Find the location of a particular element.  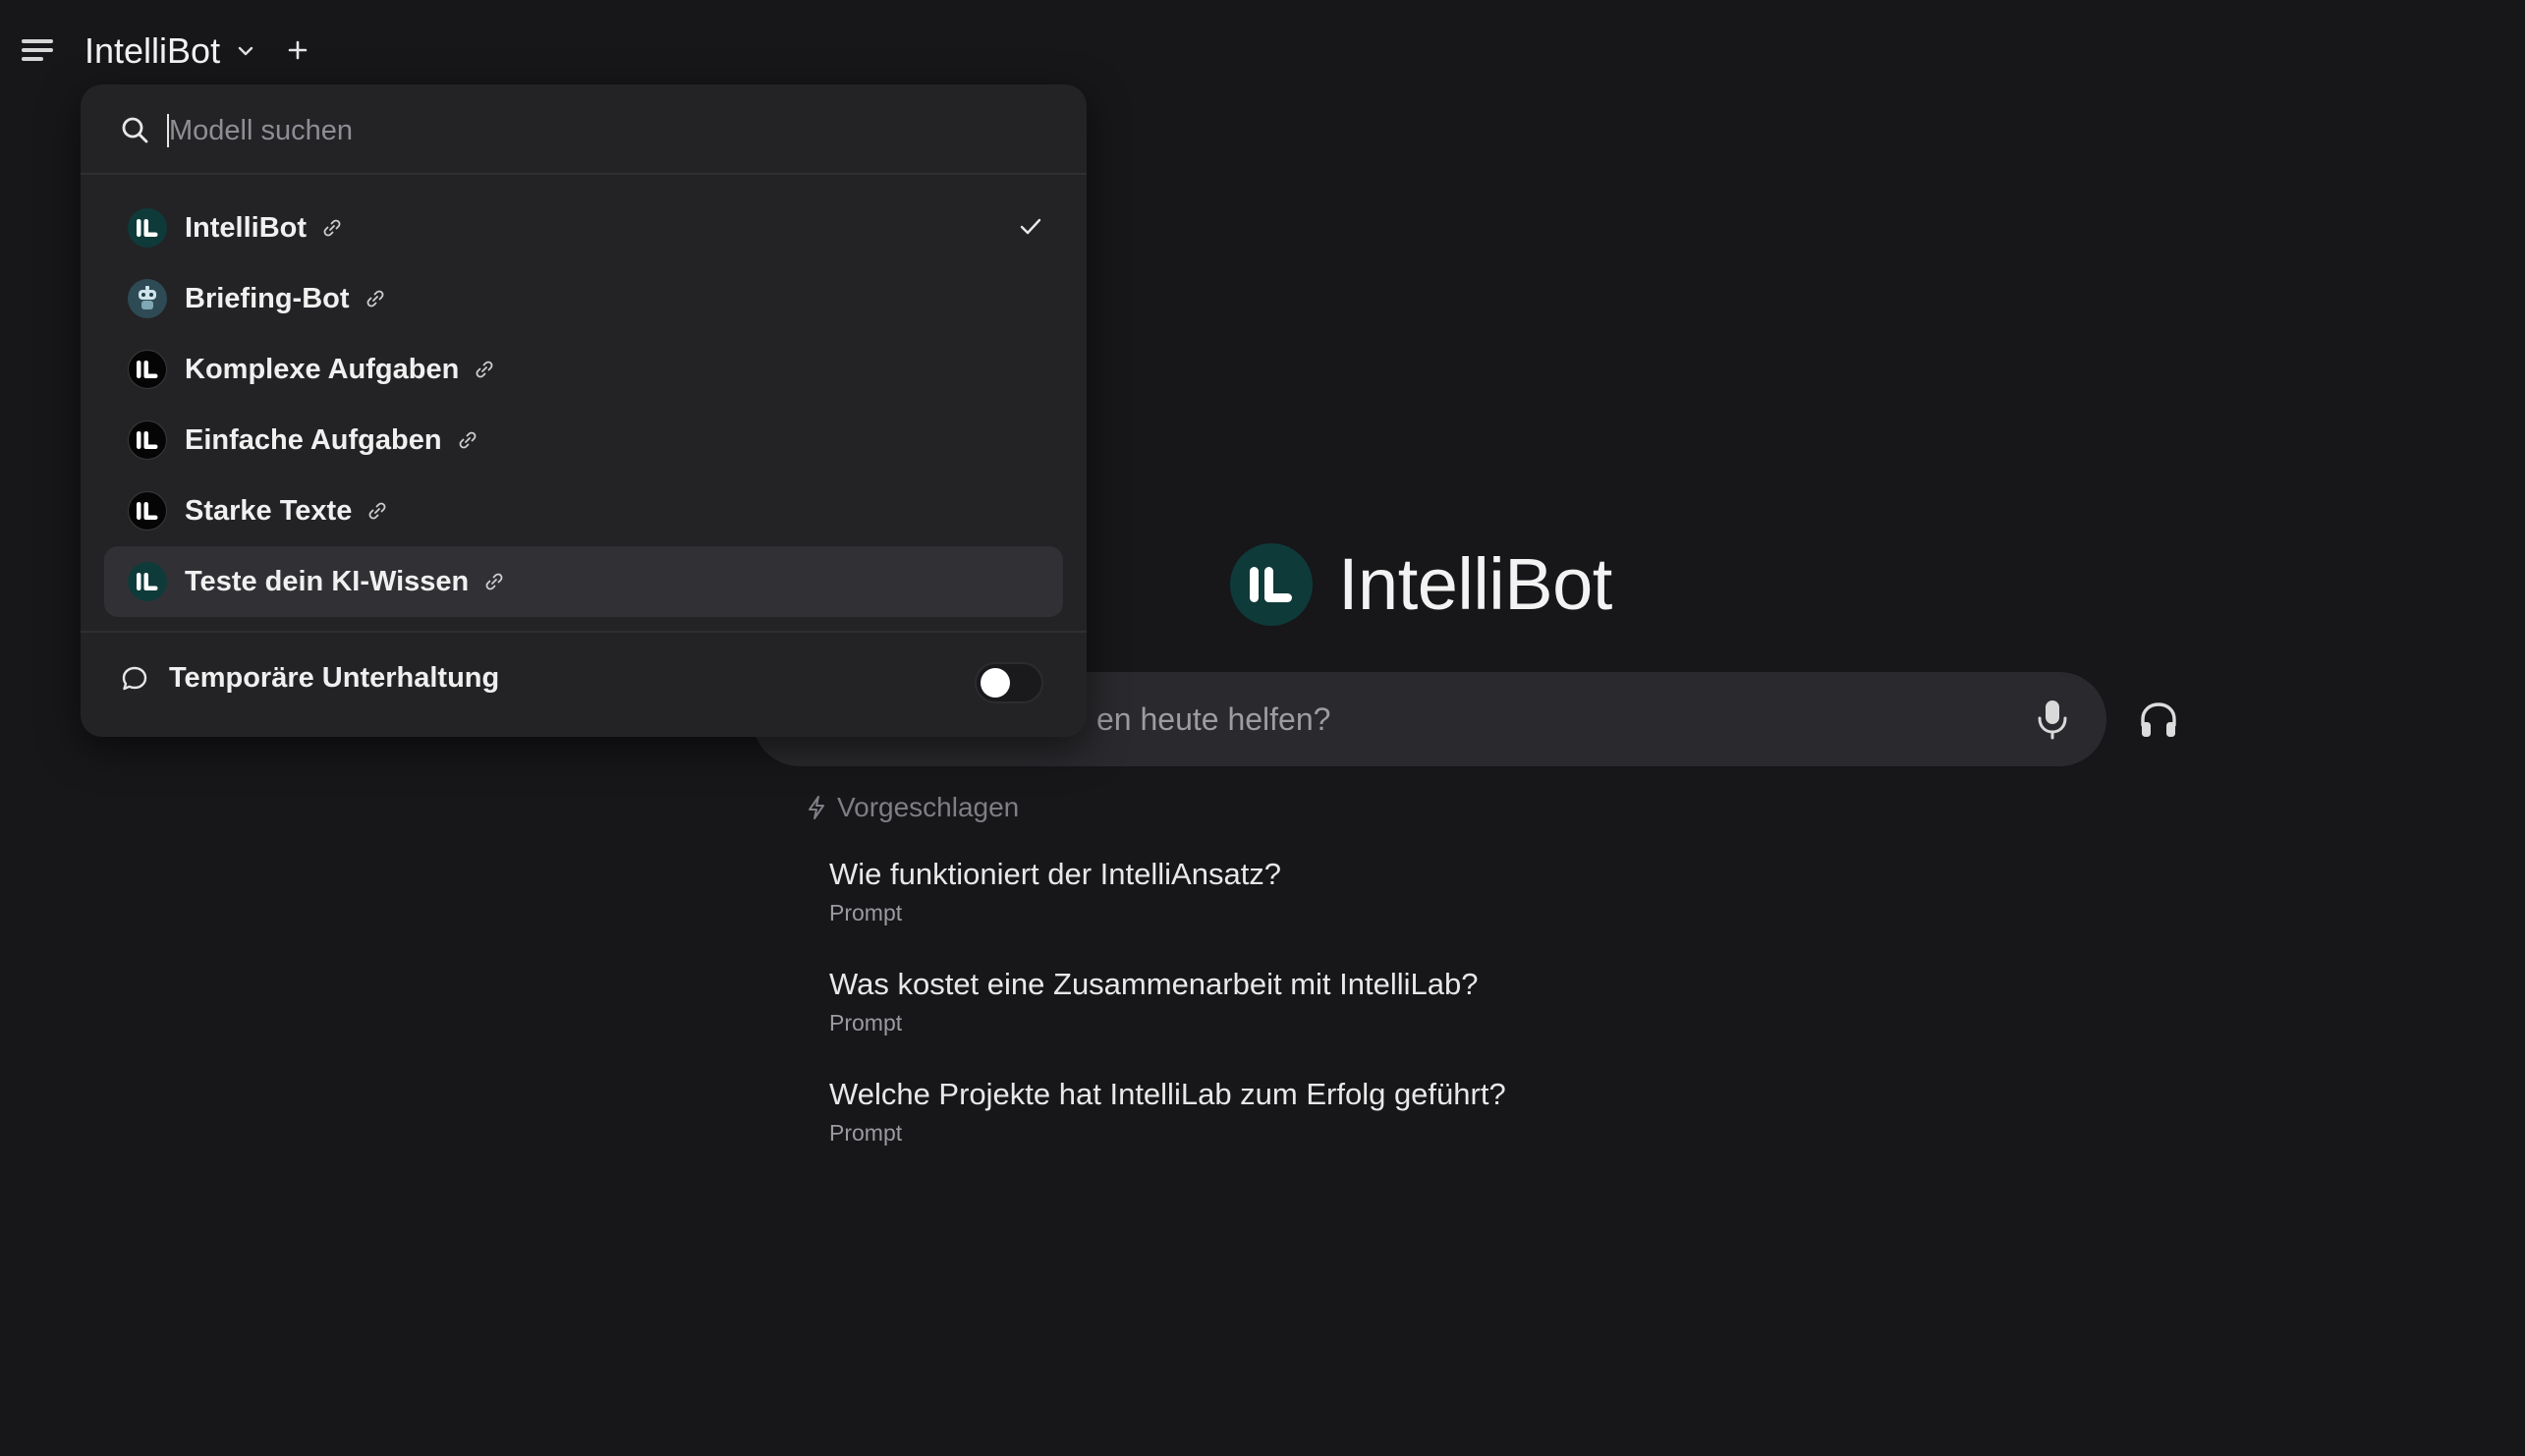

model-item-label: Komplexe Aufgaben is located at coordinates (322, 369).